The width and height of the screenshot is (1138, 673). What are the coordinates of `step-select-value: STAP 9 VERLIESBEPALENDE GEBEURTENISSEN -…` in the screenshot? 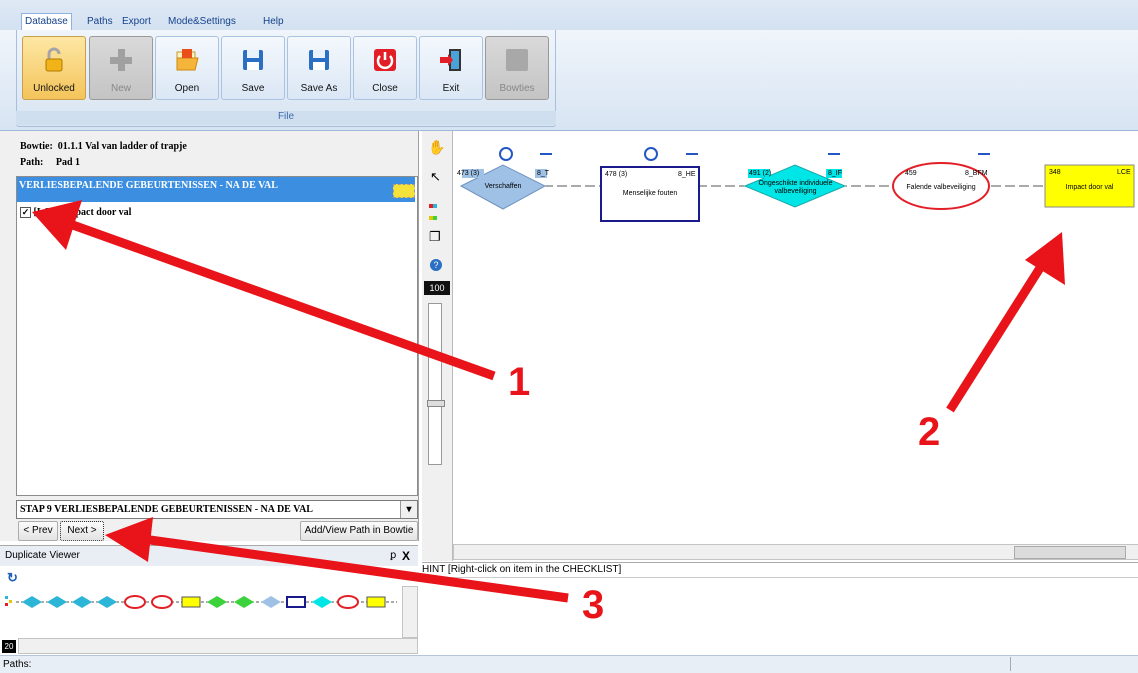 It's located at (166, 509).